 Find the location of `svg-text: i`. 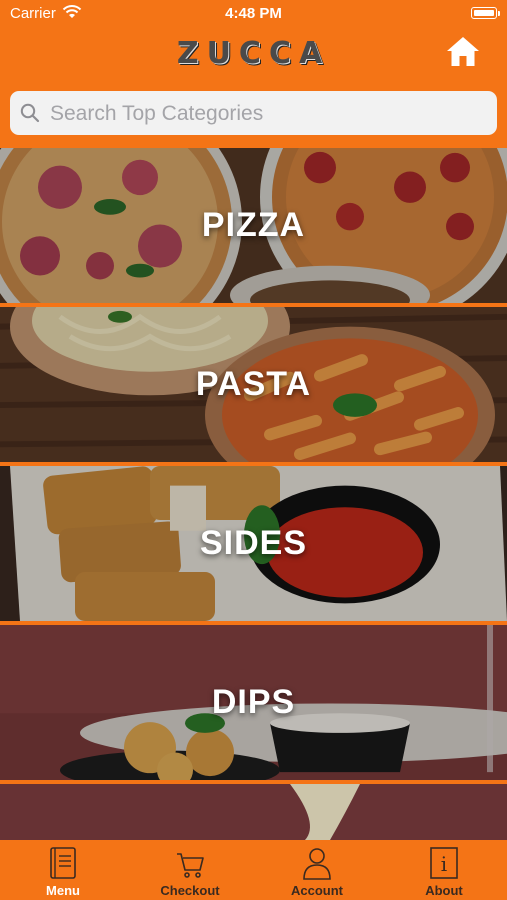

svg-text: i is located at coordinates (444, 864).